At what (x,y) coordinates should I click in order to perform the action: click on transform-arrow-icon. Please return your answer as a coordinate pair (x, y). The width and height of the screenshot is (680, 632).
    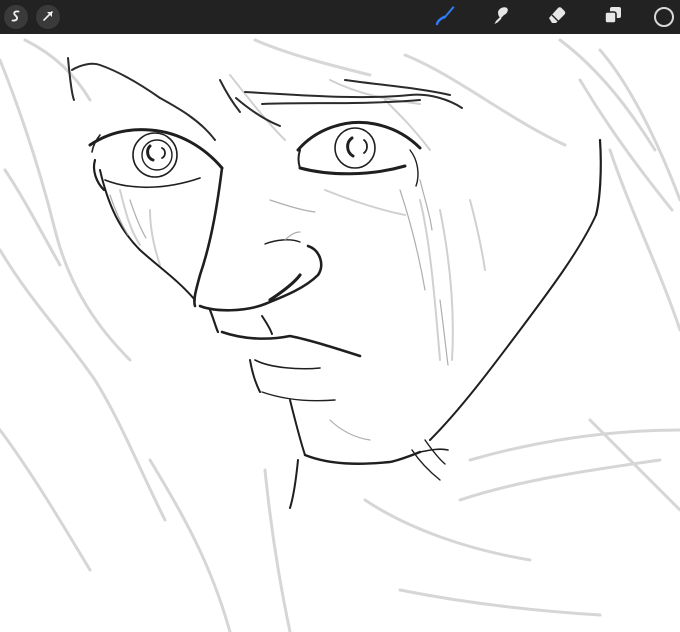
    Looking at the image, I should click on (48, 17).